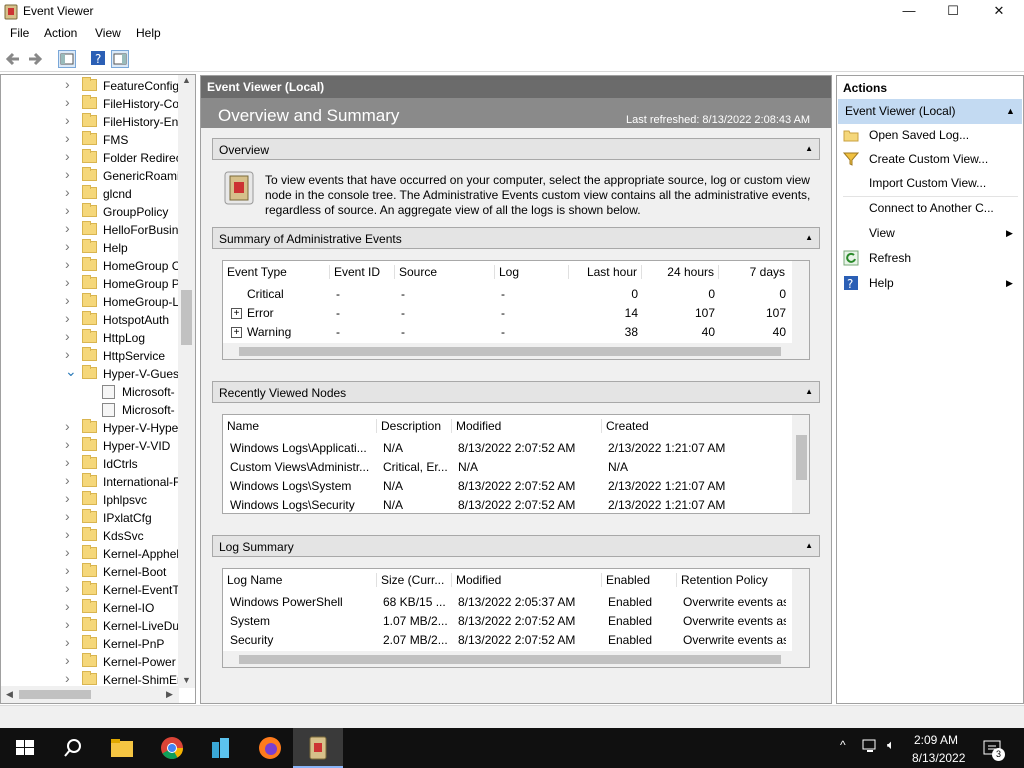 Image resolution: width=1024 pixels, height=768 pixels. What do you see at coordinates (148, 33) in the screenshot?
I see `menu-help: Help` at bounding box center [148, 33].